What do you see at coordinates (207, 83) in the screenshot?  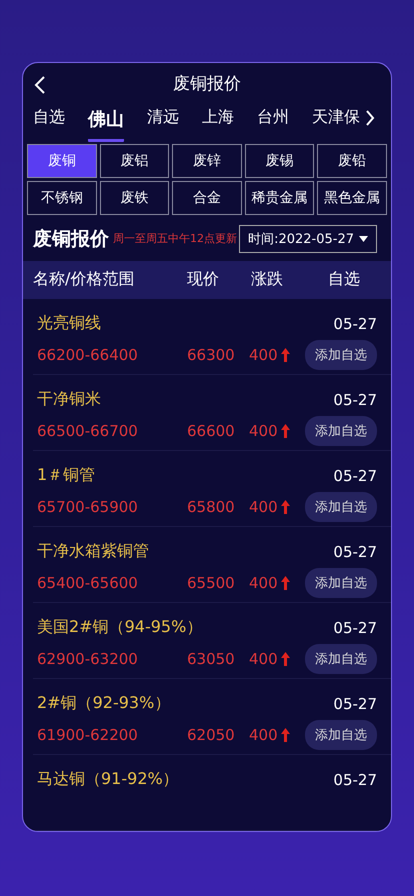 I see `page-title: 废铜报价` at bounding box center [207, 83].